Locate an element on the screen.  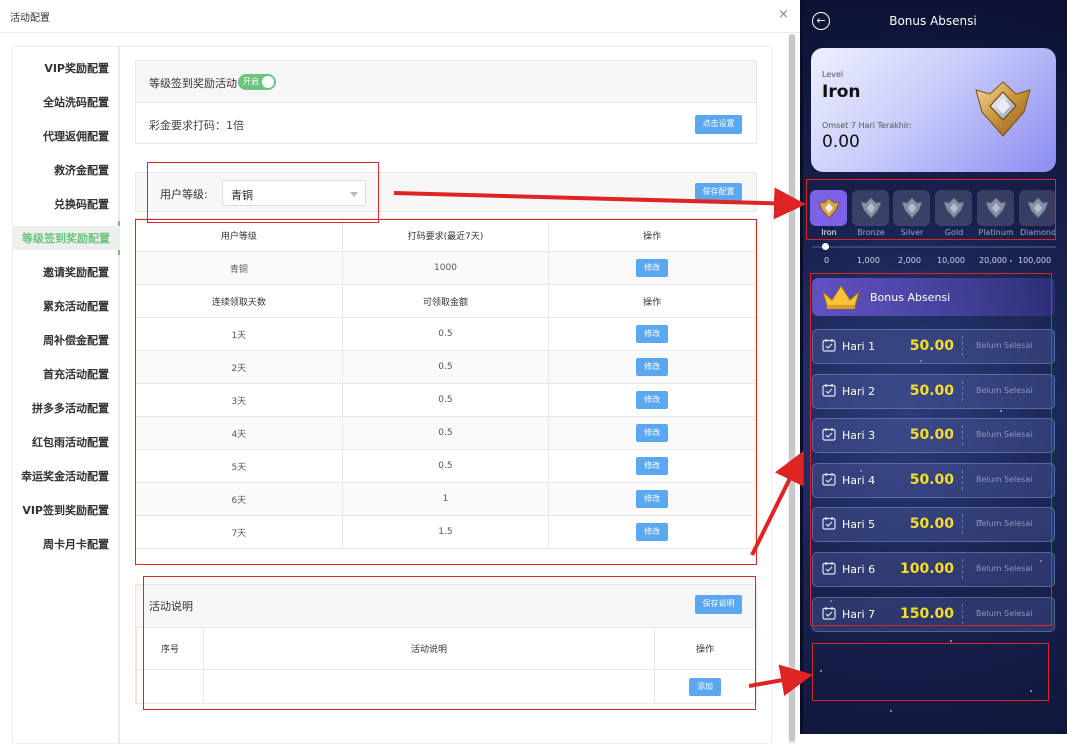
tier-threshold: 20,000 is located at coordinates (993, 260).